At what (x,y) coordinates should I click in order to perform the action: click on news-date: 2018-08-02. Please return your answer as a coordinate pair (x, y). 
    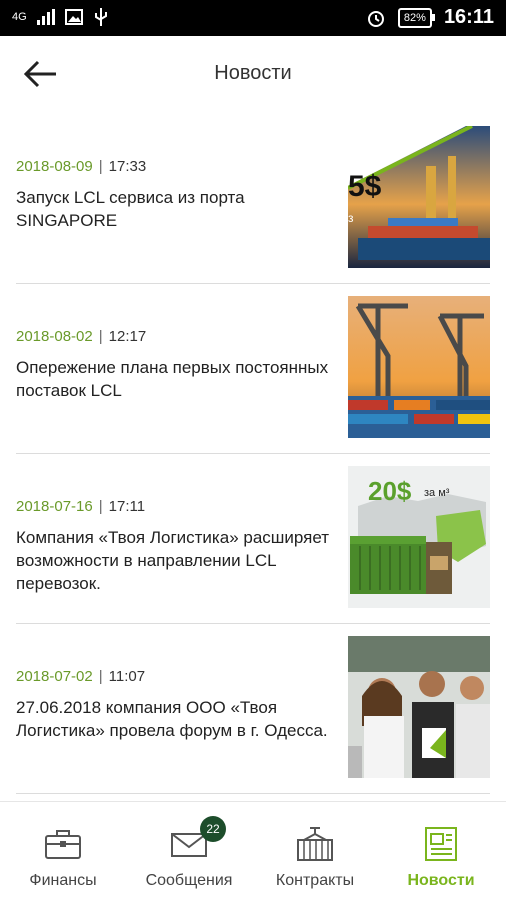
    Looking at the image, I should click on (54, 336).